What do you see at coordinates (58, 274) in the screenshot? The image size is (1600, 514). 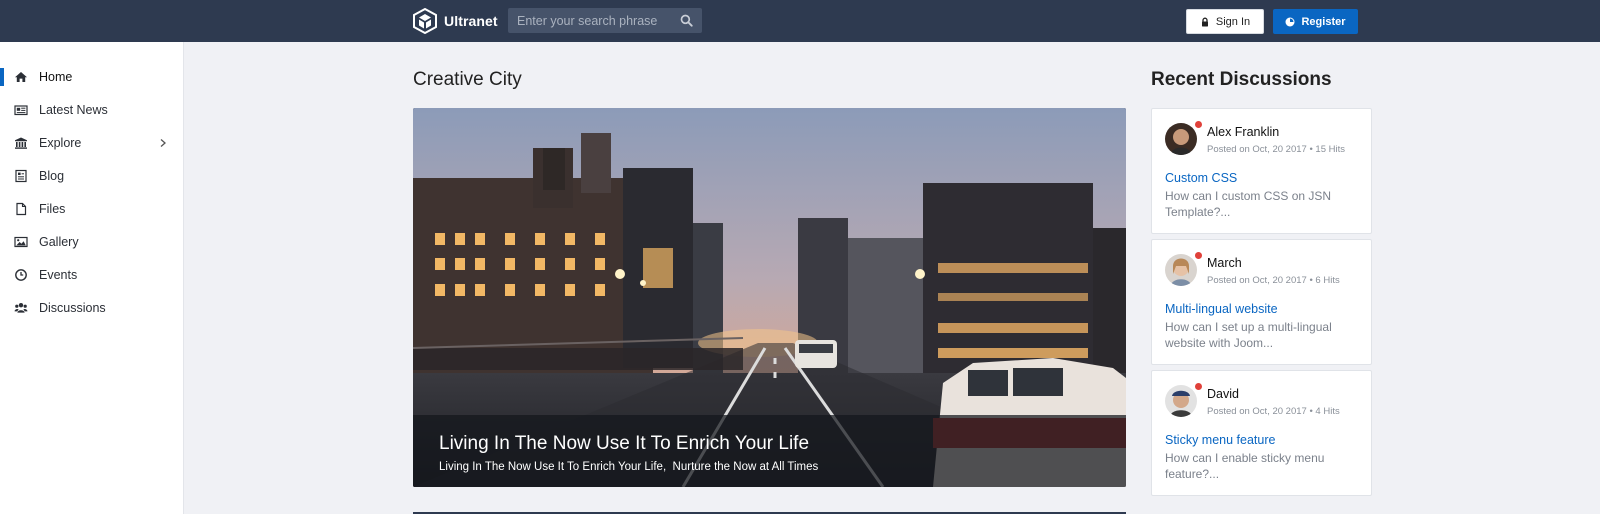 I see `sidebar-item-label: Events` at bounding box center [58, 274].